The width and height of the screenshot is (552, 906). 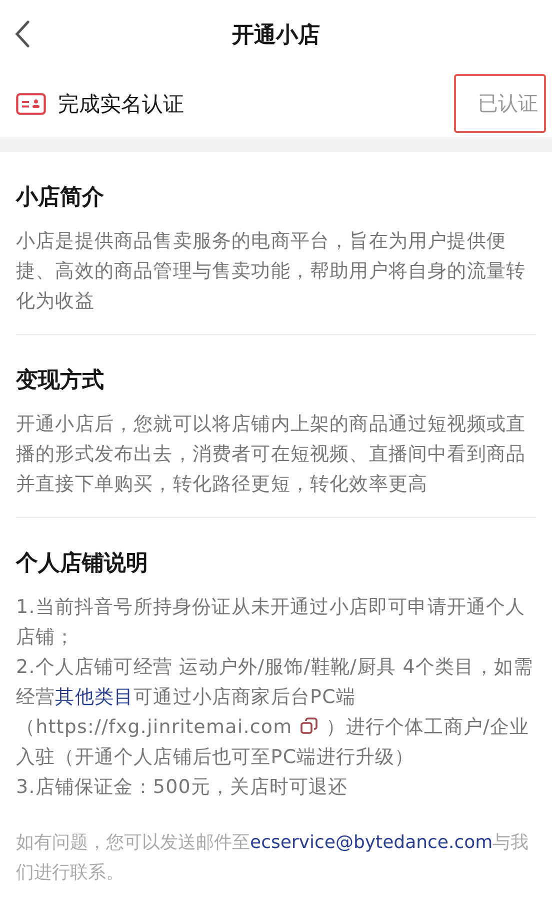 What do you see at coordinates (273, 858) in the screenshot?
I see `contact-note: 如有问题，您可以发送邮件至ecservice@bytedance.com与我们进行联系。` at bounding box center [273, 858].